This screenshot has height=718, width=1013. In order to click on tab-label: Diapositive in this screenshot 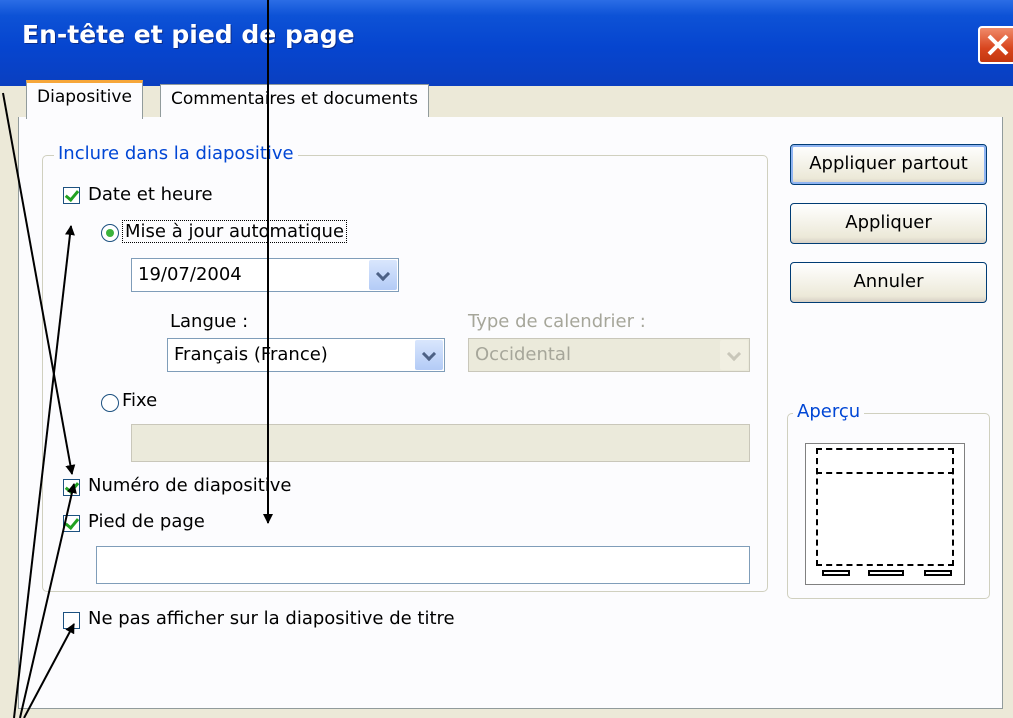, I will do `click(84, 97)`.